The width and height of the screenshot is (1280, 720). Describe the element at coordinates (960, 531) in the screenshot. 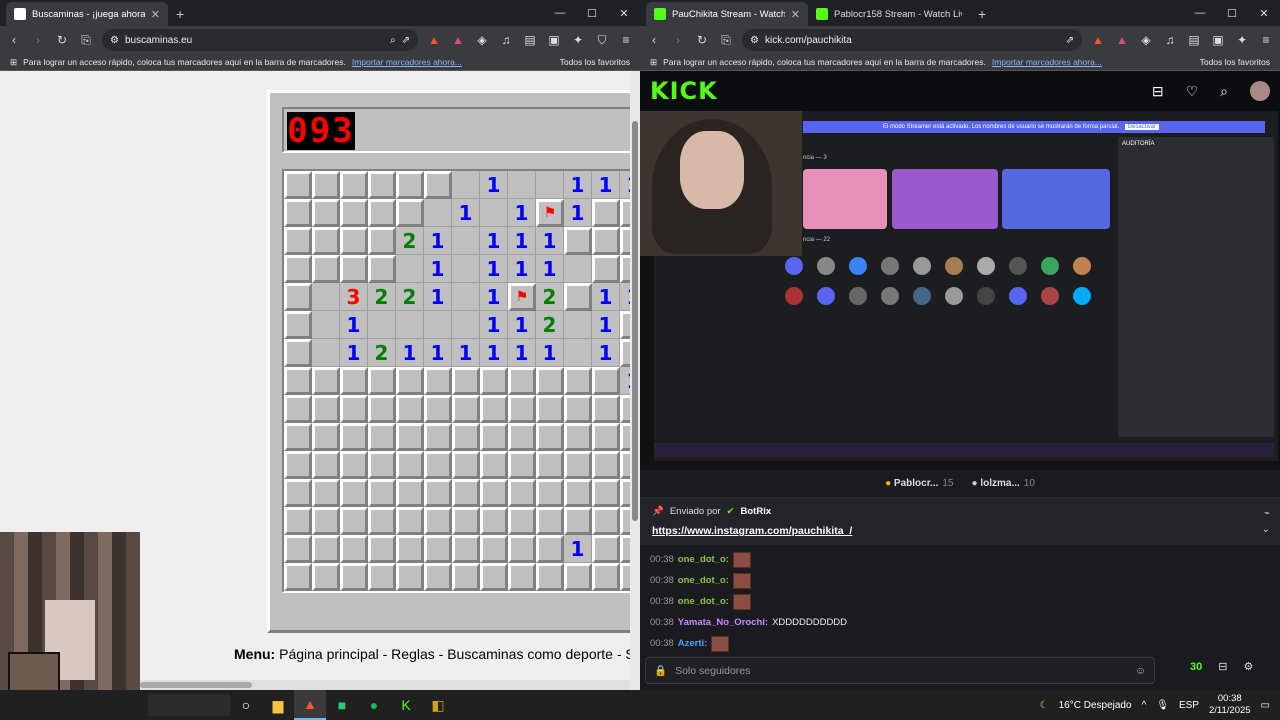

I see `pinned-link: https://www.instagram.com/pauchikita_/` at that location.